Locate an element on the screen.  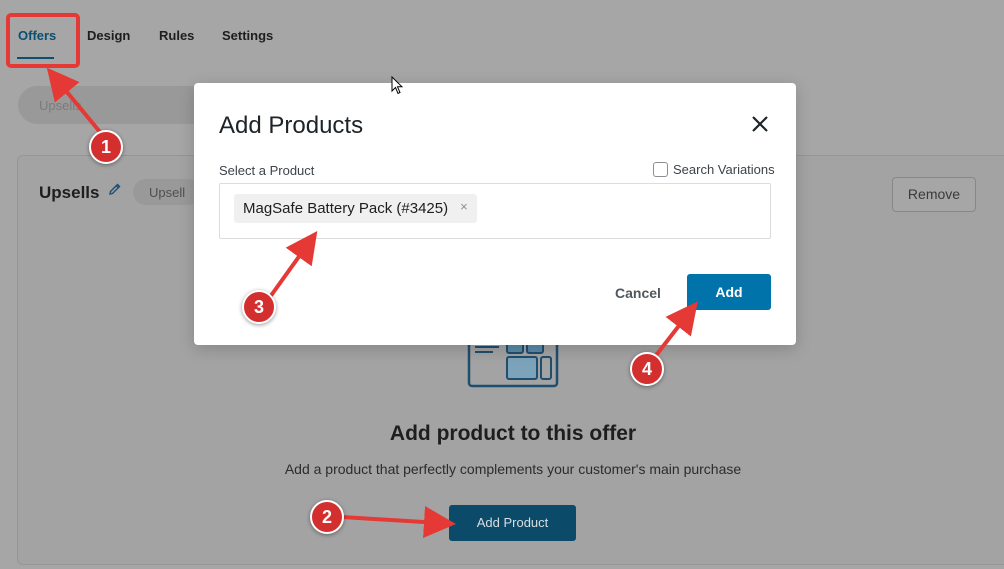
add-button: Add is located at coordinates (729, 292).